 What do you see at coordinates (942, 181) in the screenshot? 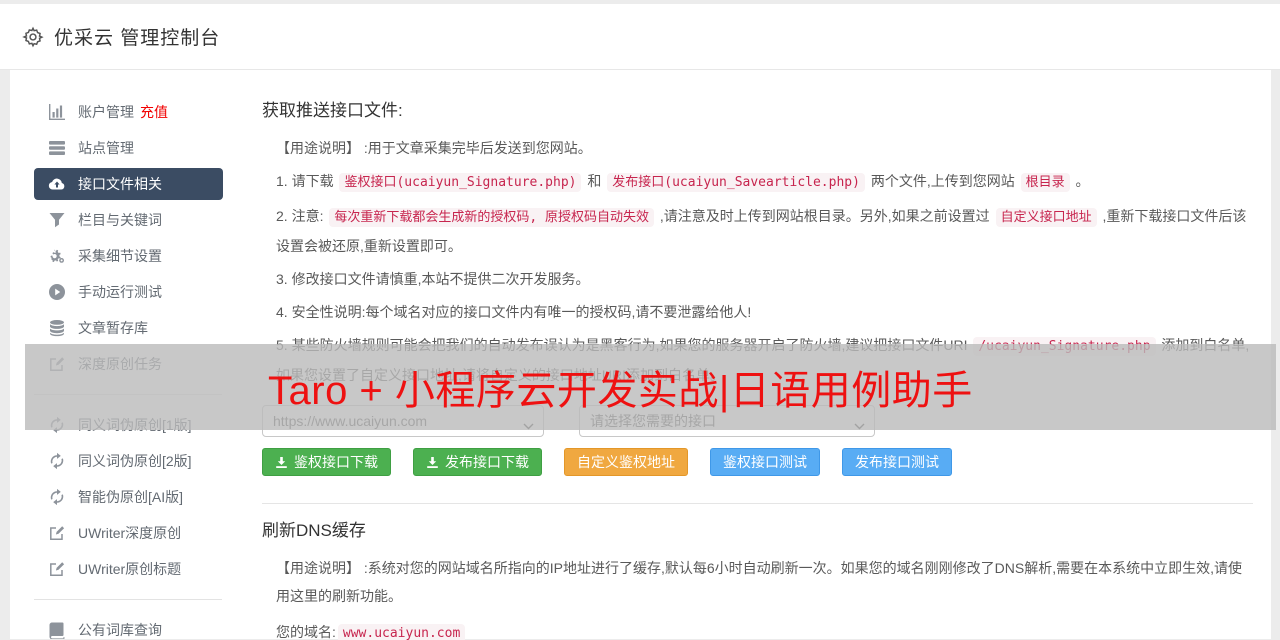
I see `paragraph-text: 两个文件,上传到您网站` at bounding box center [942, 181].